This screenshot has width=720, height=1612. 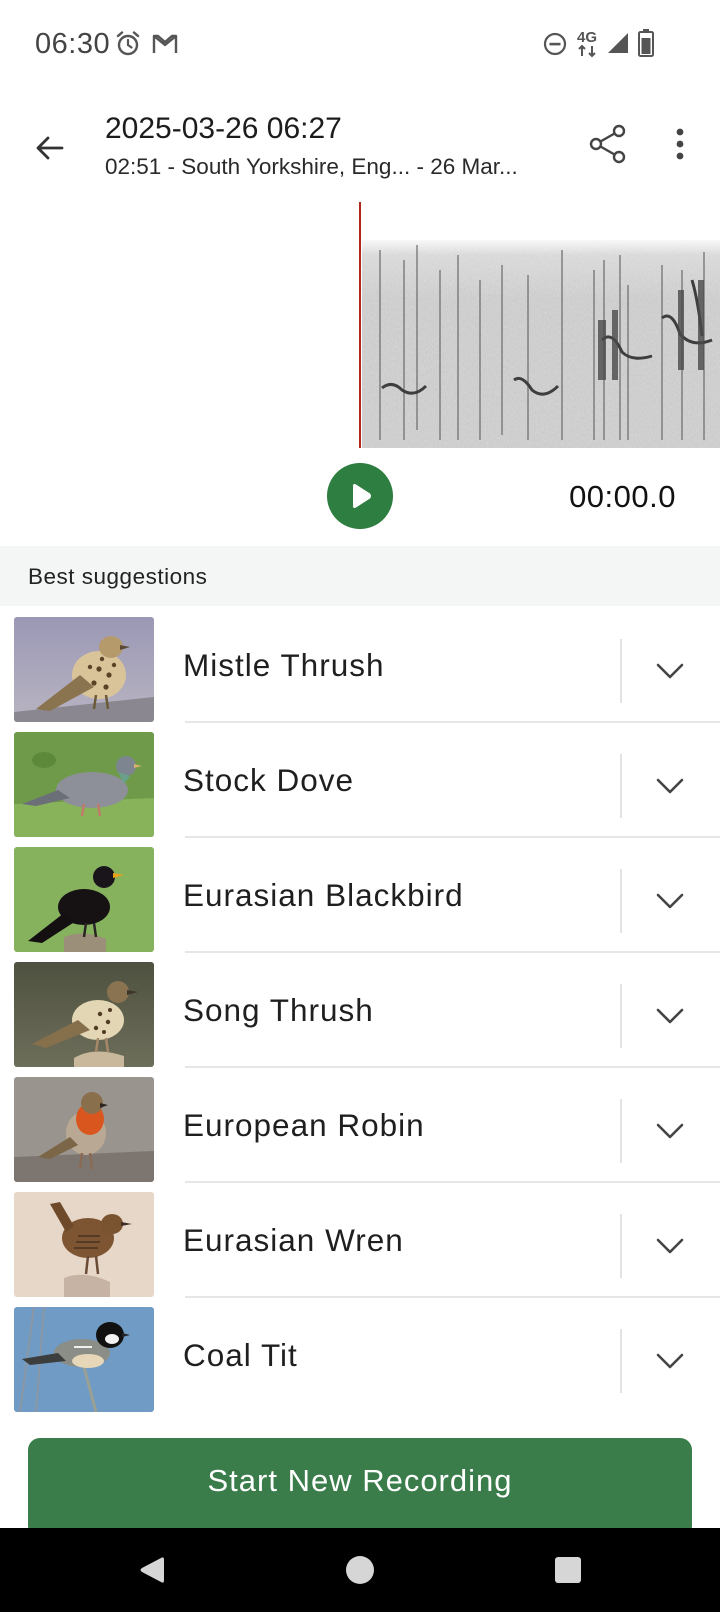 I want to click on mistle-thrush-photo, so click(x=84, y=669).